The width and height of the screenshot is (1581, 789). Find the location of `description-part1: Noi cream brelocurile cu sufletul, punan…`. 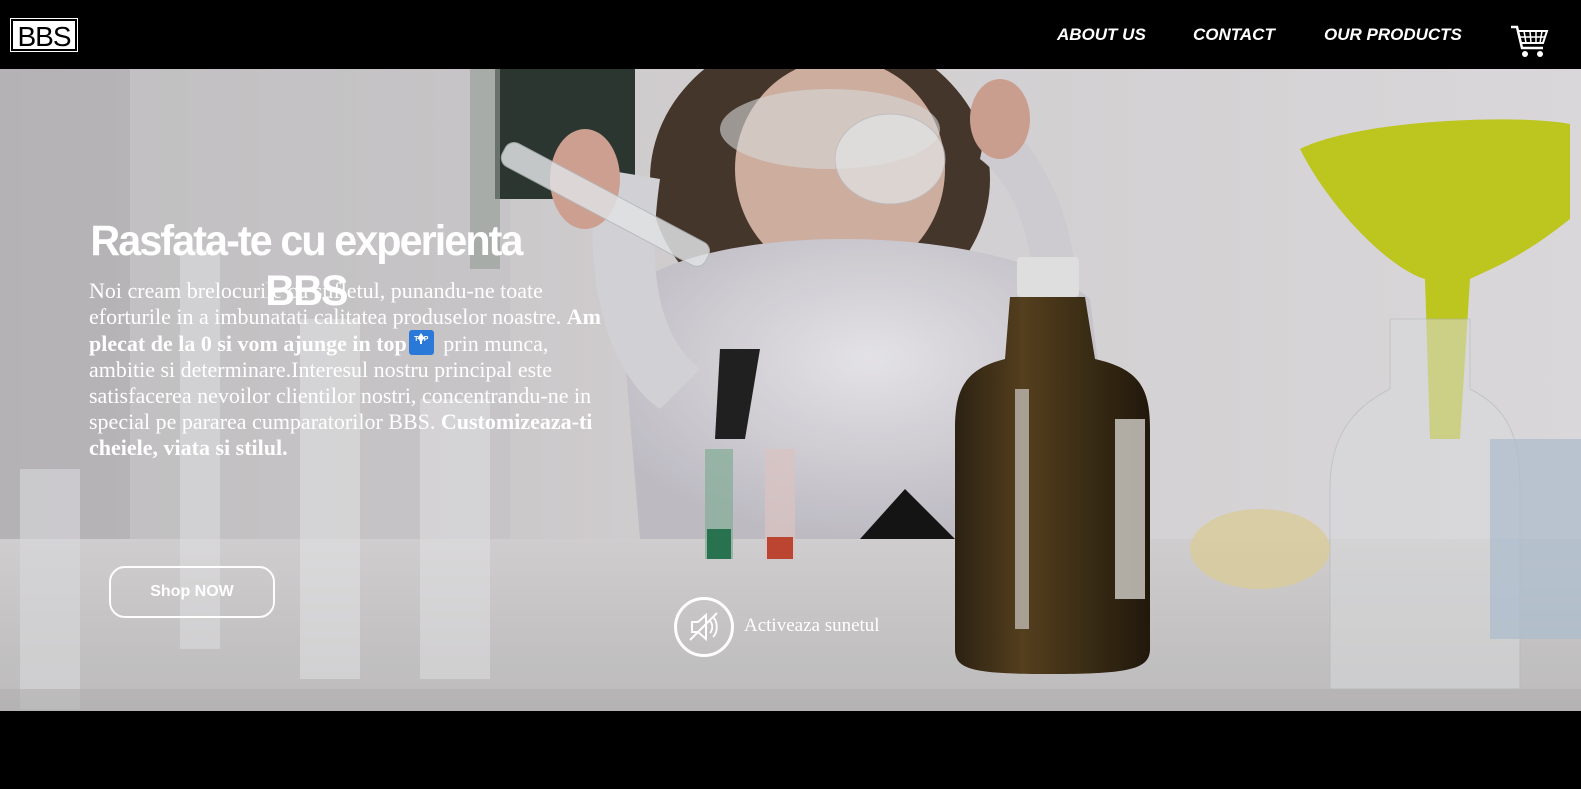

description-part1: Noi cream brelocurile cu sufletul, punan… is located at coordinates (328, 303).